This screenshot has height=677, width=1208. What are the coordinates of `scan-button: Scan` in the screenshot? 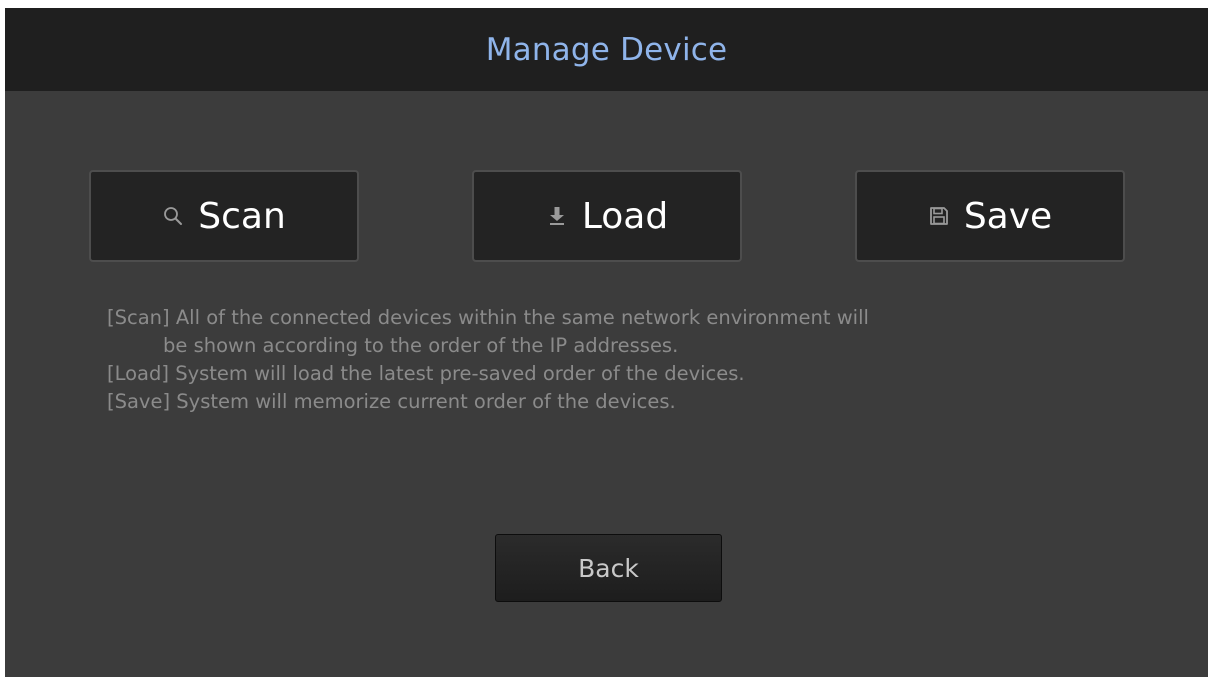 It's located at (224, 216).